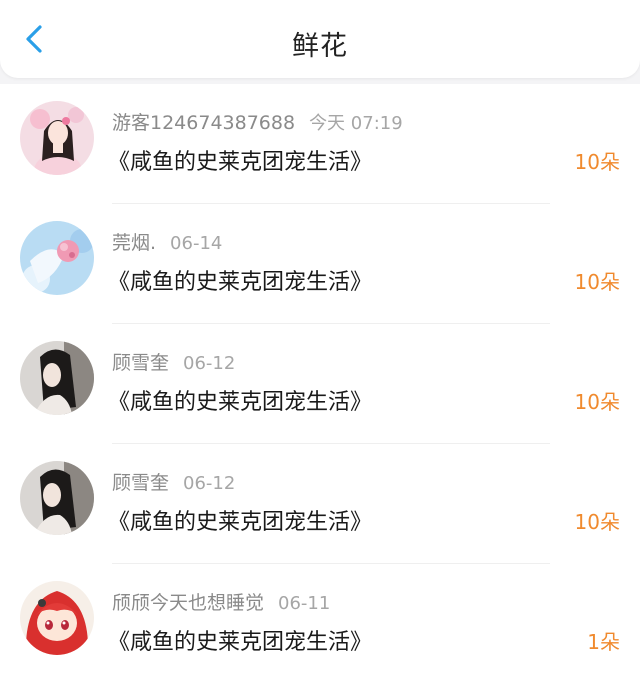 This screenshot has width=640, height=684. Describe the element at coordinates (188, 603) in the screenshot. I see `username-text: 颀颀今天也想睡觉` at that location.